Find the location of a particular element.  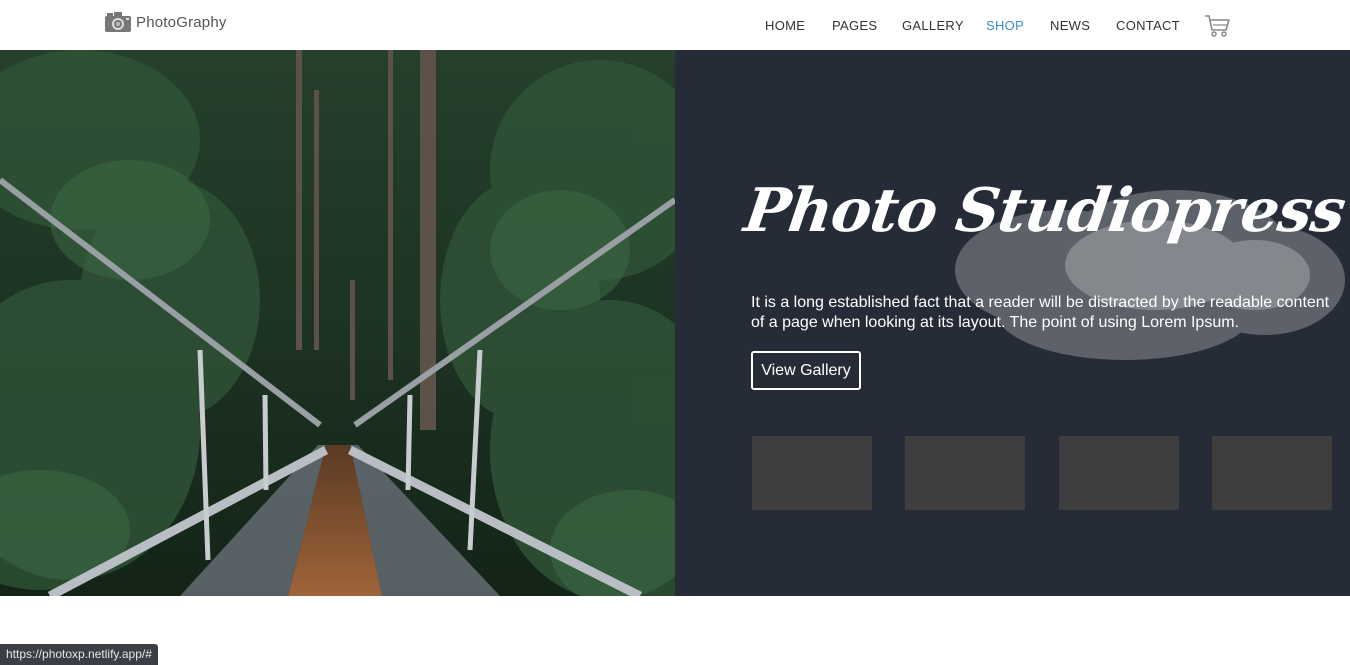

nav-gallery: GALLERY is located at coordinates (933, 25).